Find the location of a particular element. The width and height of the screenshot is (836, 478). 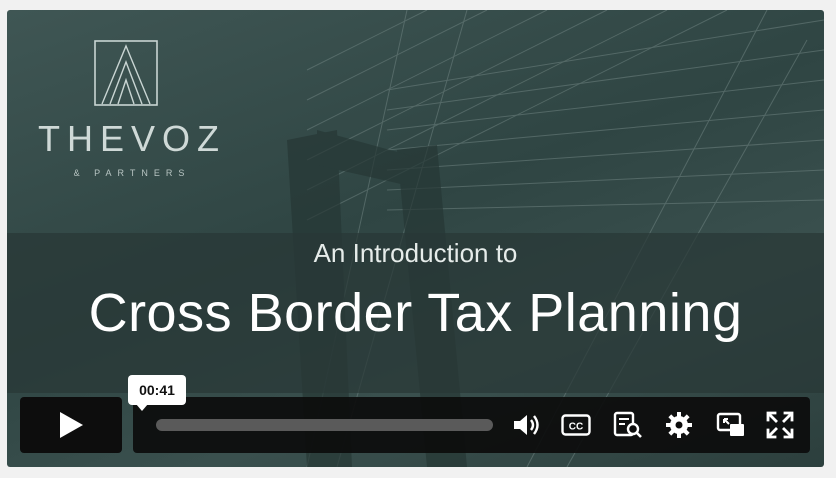

volume-button is located at coordinates (527, 425).